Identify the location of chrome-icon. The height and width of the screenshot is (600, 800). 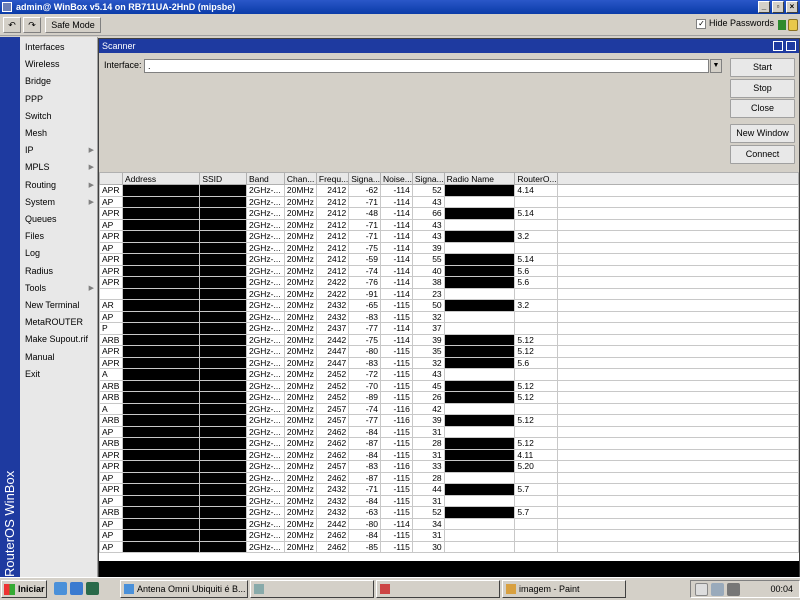
(60, 588).